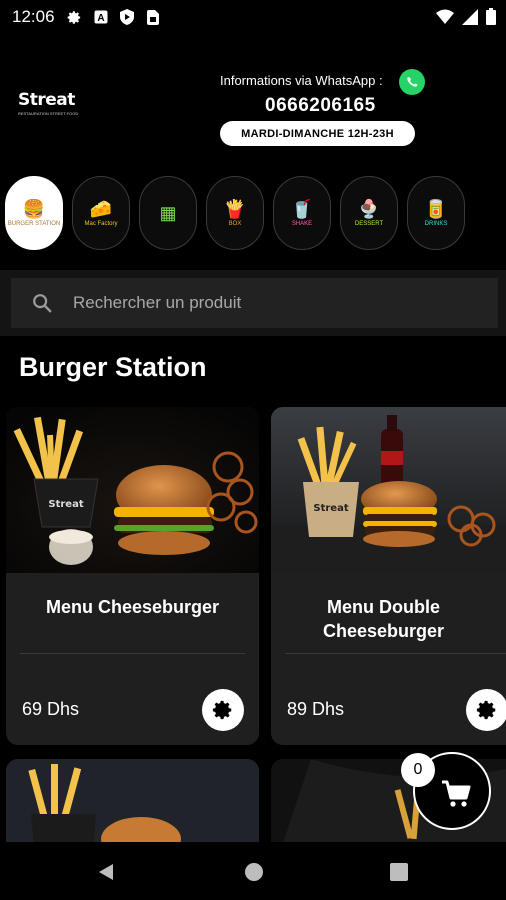 This screenshot has width=506, height=900. What do you see at coordinates (42, 303) in the screenshot?
I see `search-icon` at bounding box center [42, 303].